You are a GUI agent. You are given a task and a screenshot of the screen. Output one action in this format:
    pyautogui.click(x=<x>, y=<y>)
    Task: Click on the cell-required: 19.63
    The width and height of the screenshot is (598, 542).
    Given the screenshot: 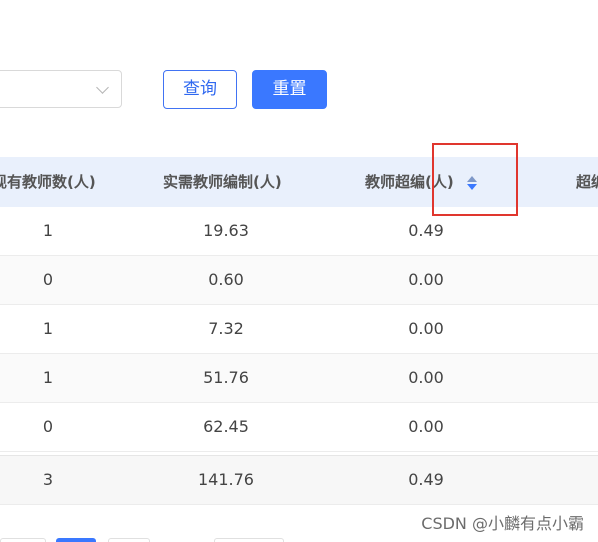 What is the action you would take?
    pyautogui.click(x=226, y=230)
    